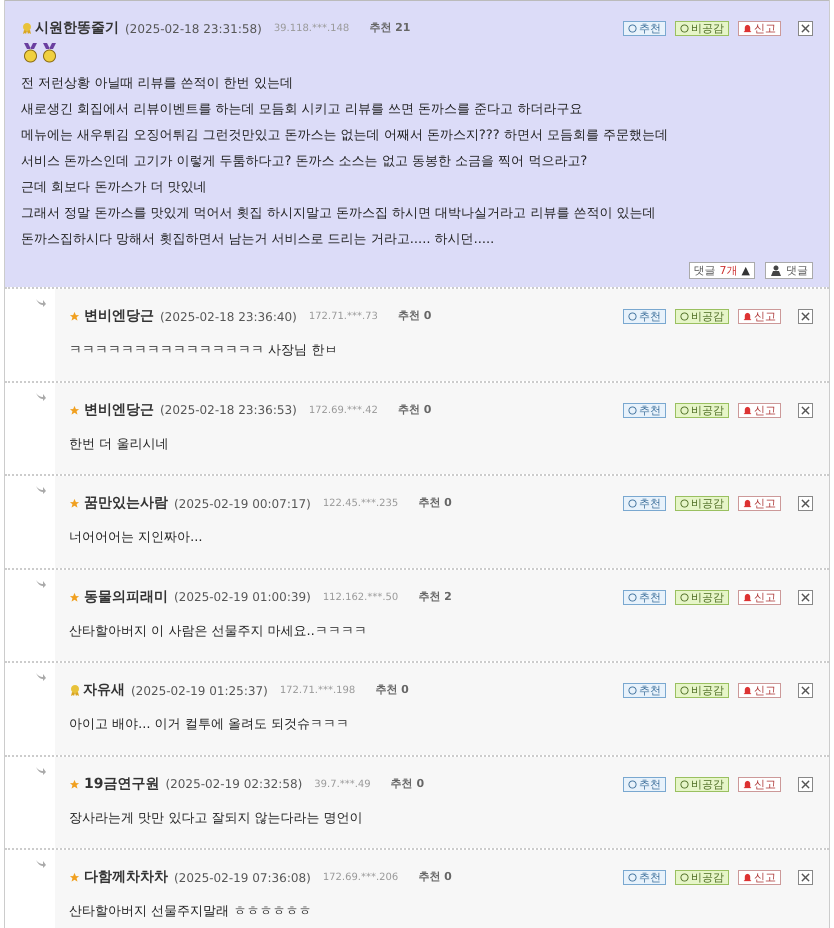 This screenshot has height=928, width=834. I want to click on comment-date: (2025-02-19 01:00:39), so click(242, 597).